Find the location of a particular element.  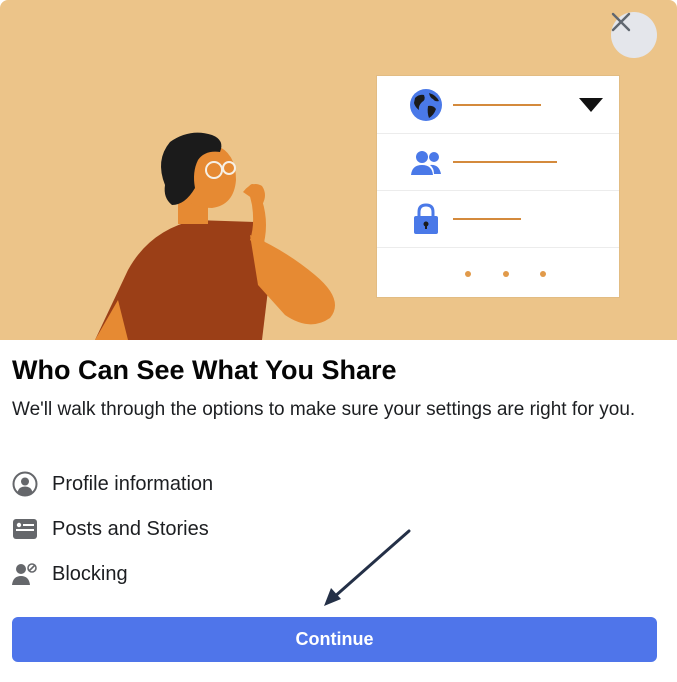

close-button is located at coordinates (634, 35).